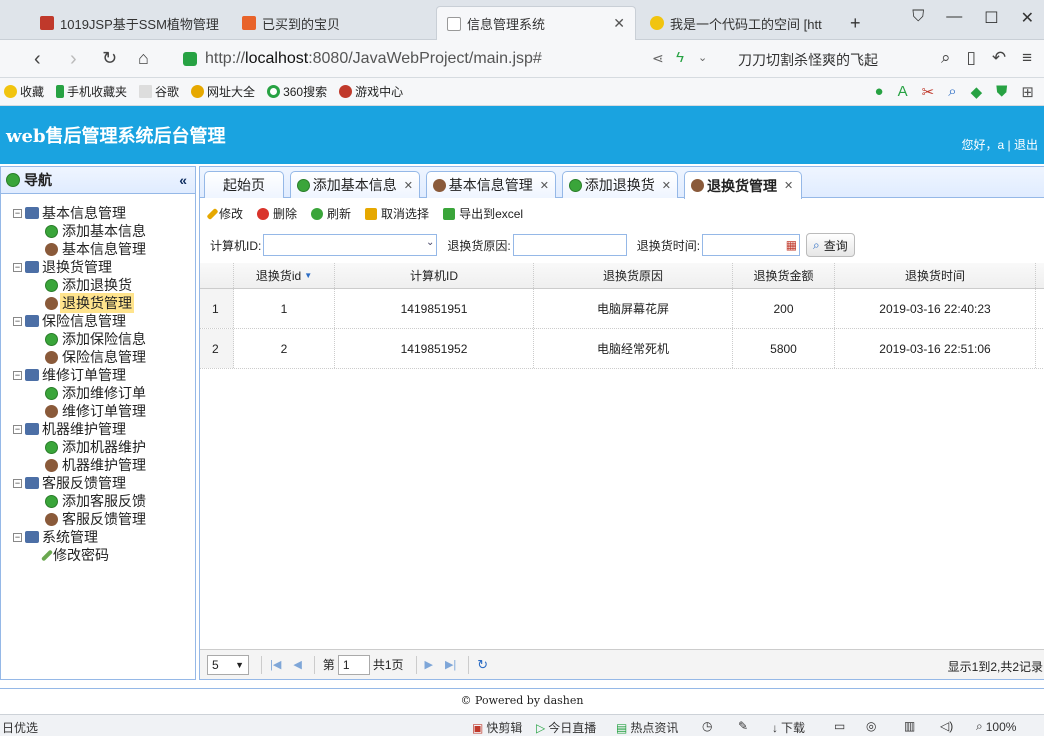 The image size is (1044, 736). What do you see at coordinates (228, 664) in the screenshot?
I see `page-size-select: 5 ▼` at bounding box center [228, 664].